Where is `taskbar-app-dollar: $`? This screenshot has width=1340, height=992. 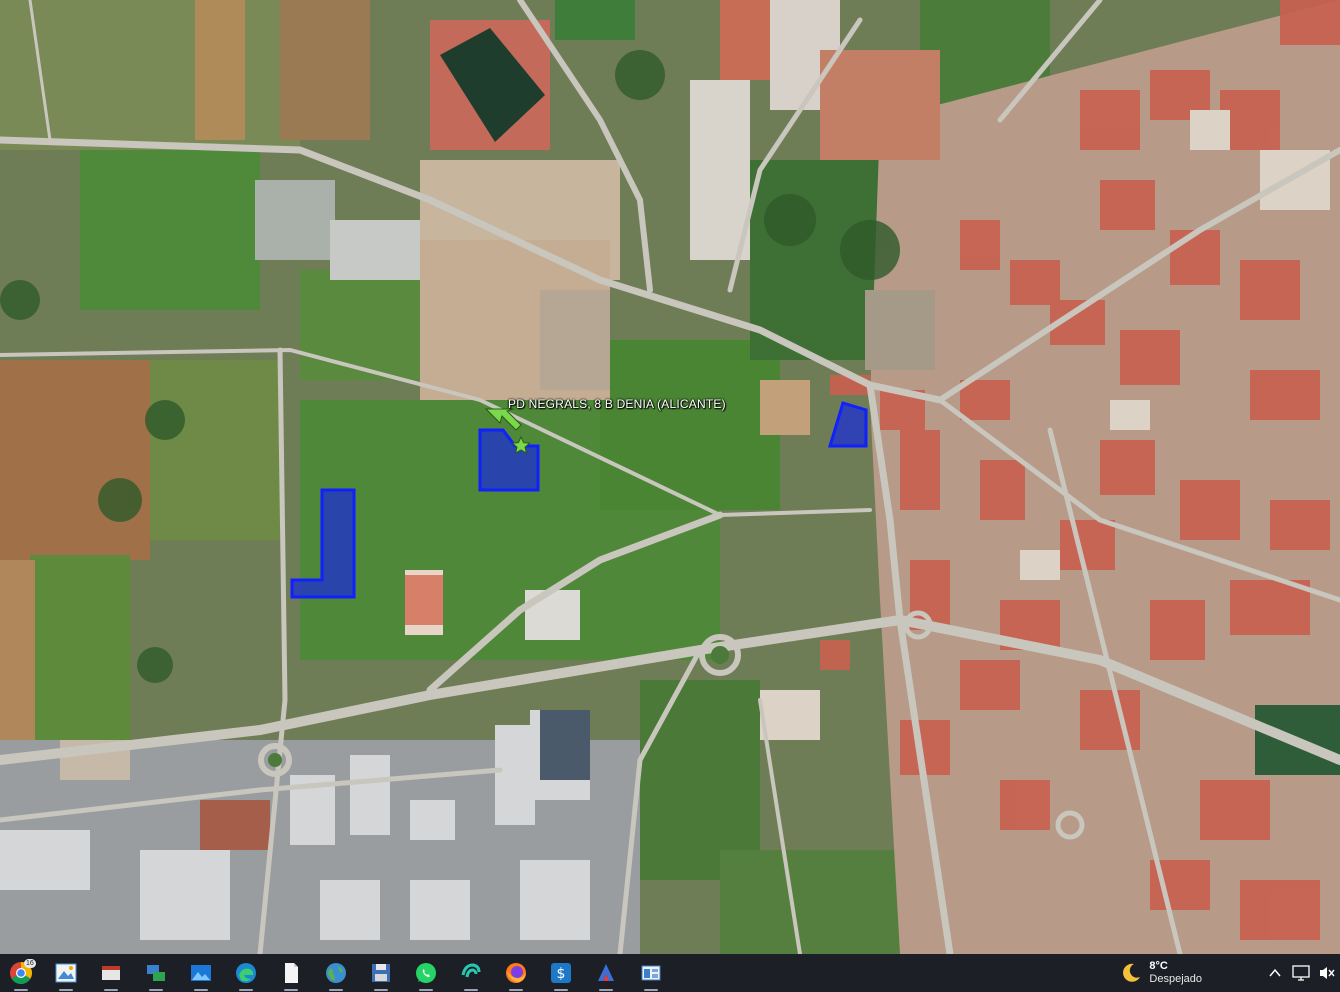
taskbar-app-dollar: $ is located at coordinates (561, 973).